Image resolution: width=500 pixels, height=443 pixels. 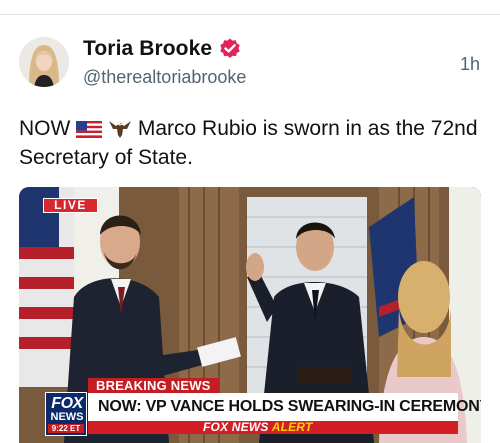 What do you see at coordinates (470, 64) in the screenshot?
I see `post-timestamp: 1h` at bounding box center [470, 64].